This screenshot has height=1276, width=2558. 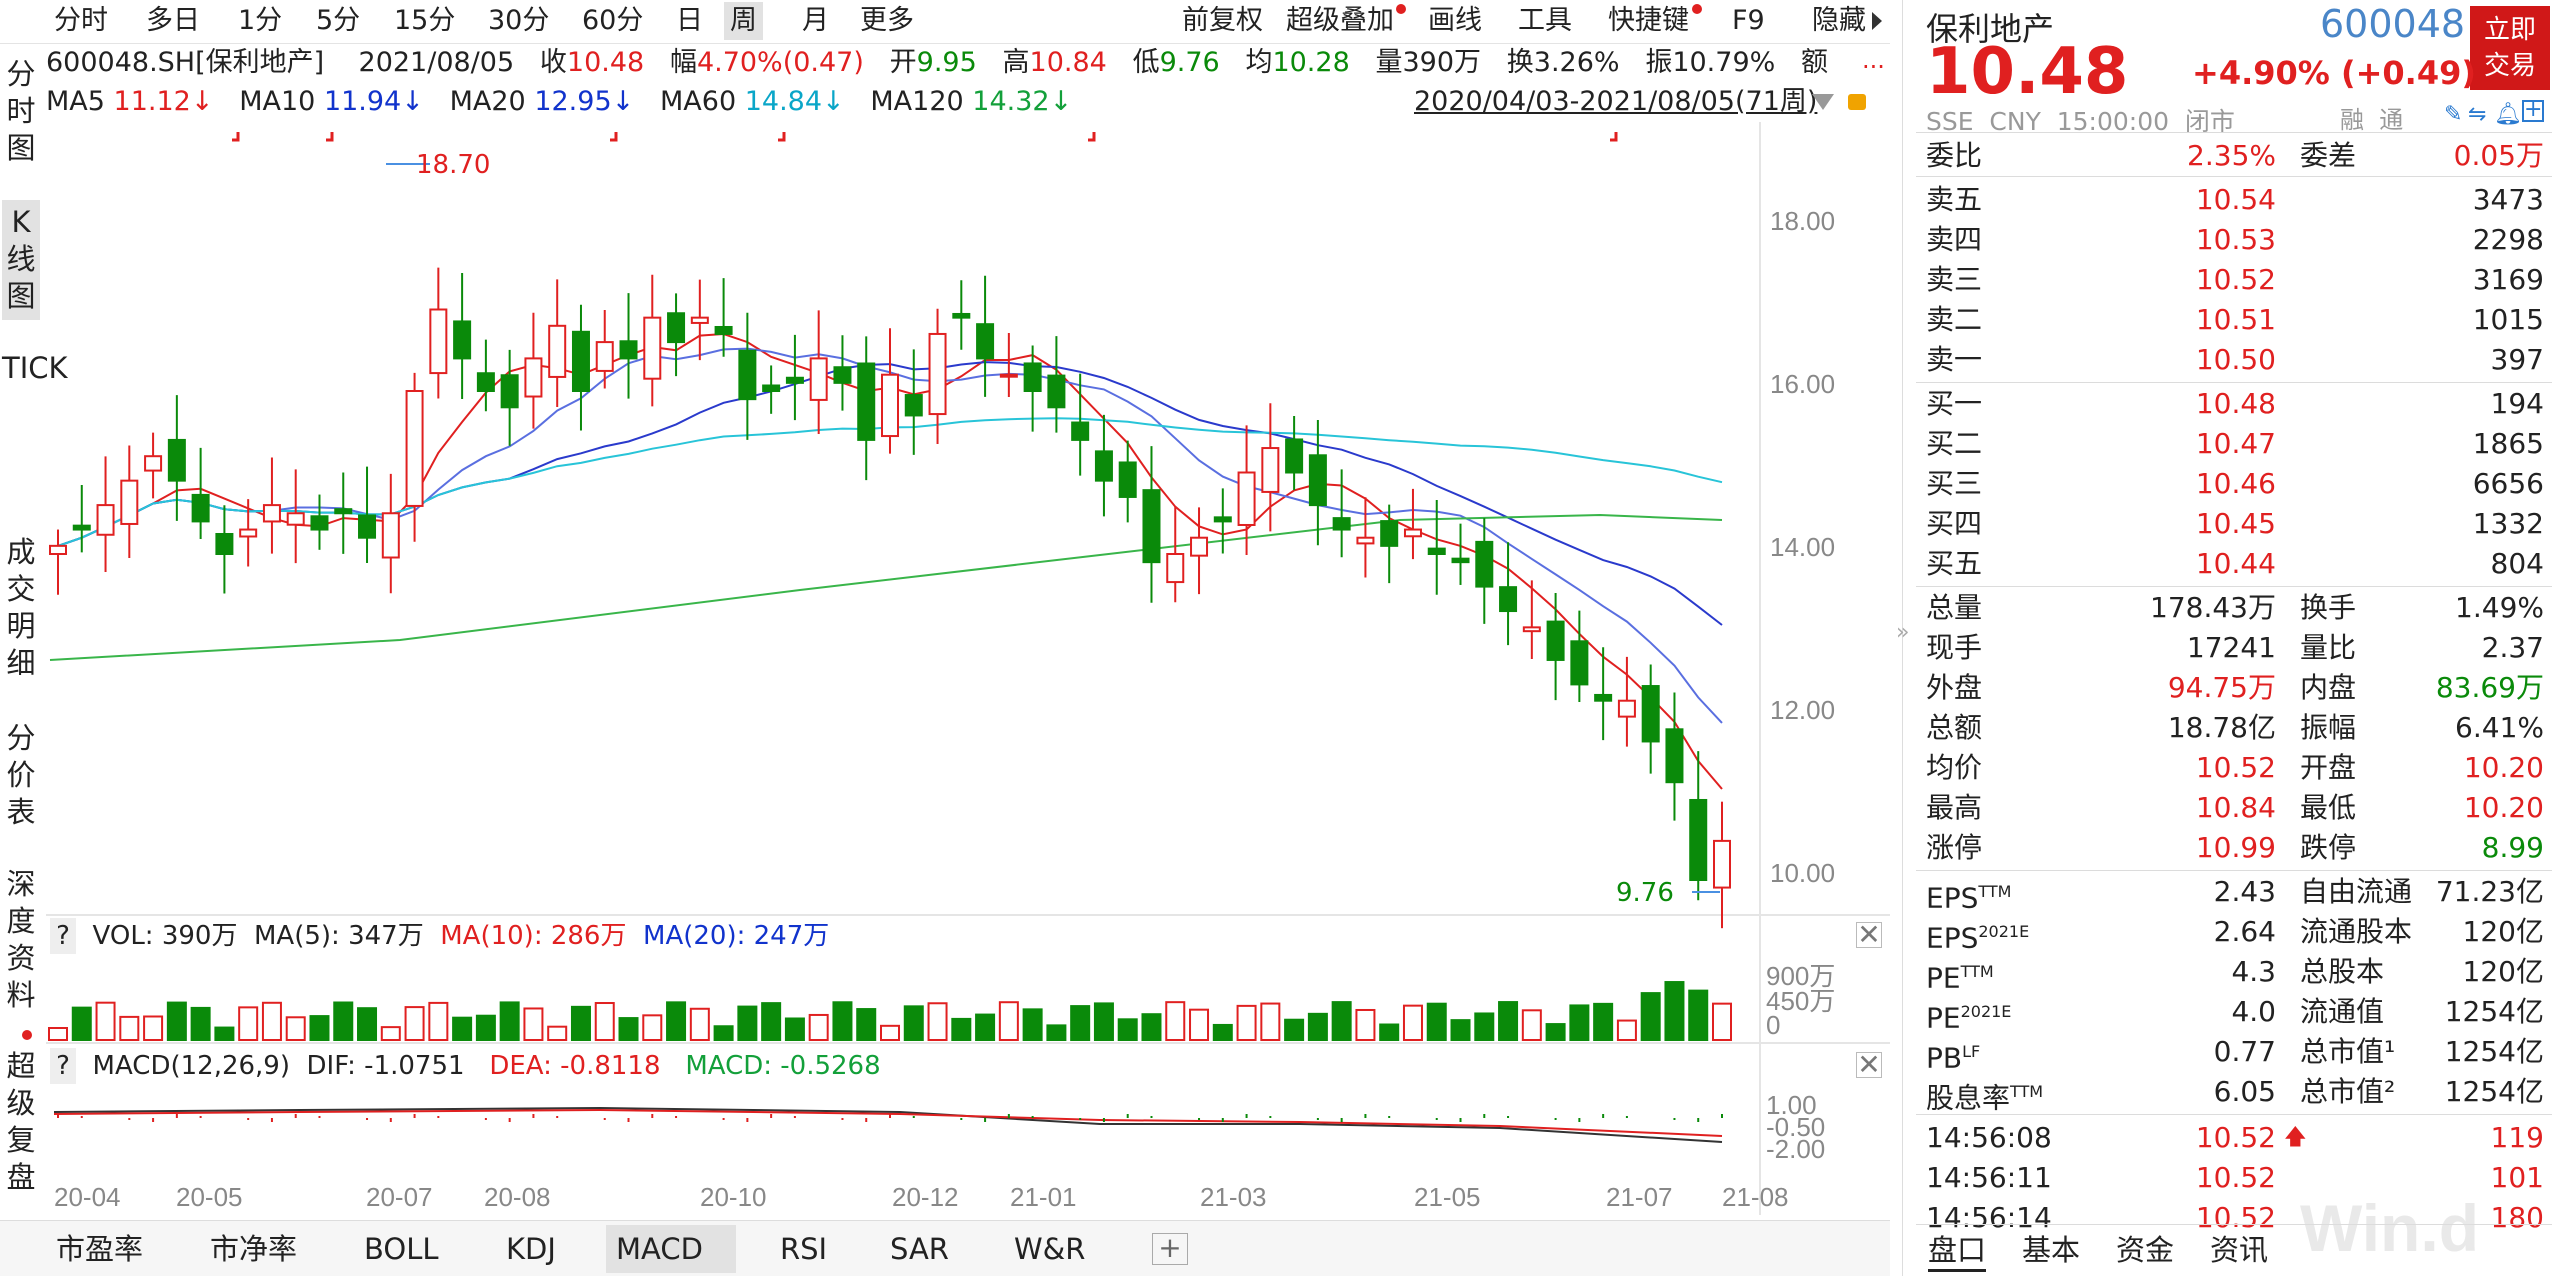 I want to click on fin-label: 总市值², so click(x=2348, y=1091).